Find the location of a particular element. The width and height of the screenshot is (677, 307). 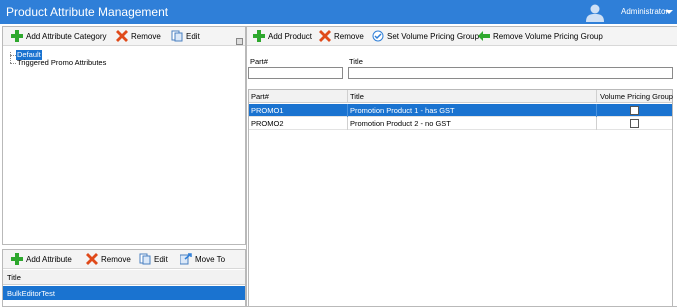

column-header-title: Title is located at coordinates (472, 96).